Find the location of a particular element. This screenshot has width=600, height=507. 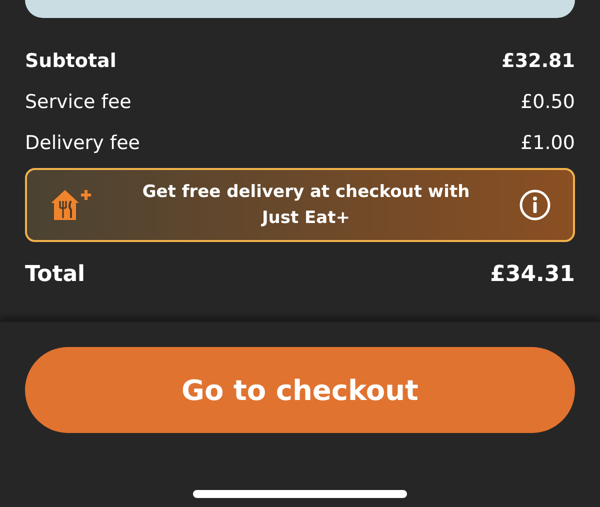

total-label: Total is located at coordinates (55, 274).